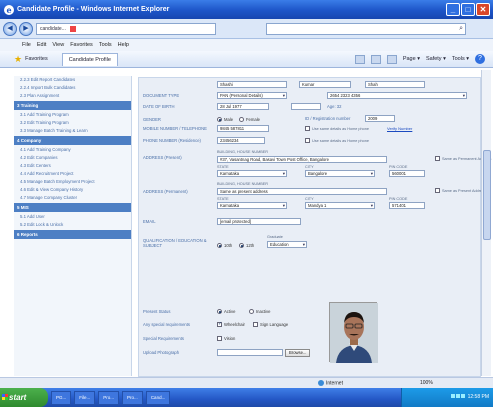  Describe the element at coordinates (72, 115) in the screenshot. I see `sidebar-item: 3.1 Add Training Program` at that location.